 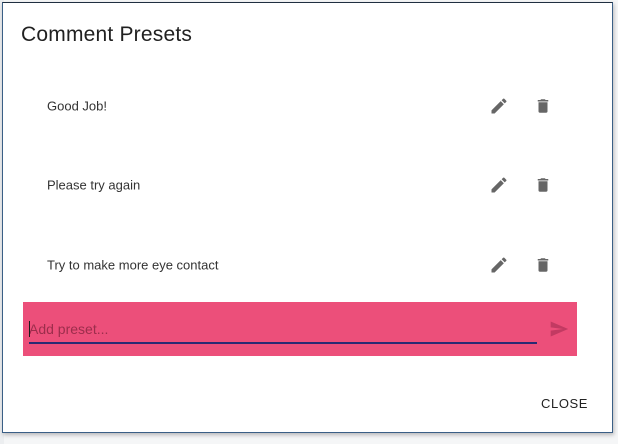 I want to click on dialog-title: Comment Presets, so click(x=107, y=34).